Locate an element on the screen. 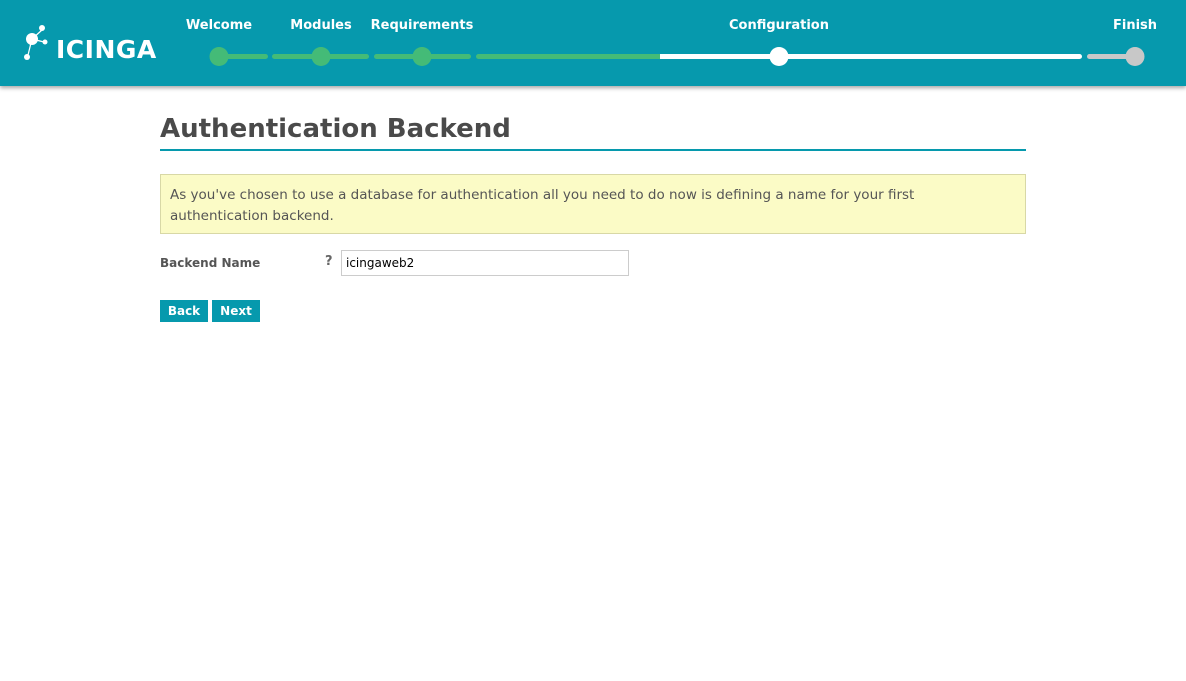 Image resolution: width=1186 pixels, height=681 pixels. title-divider is located at coordinates (593, 150).